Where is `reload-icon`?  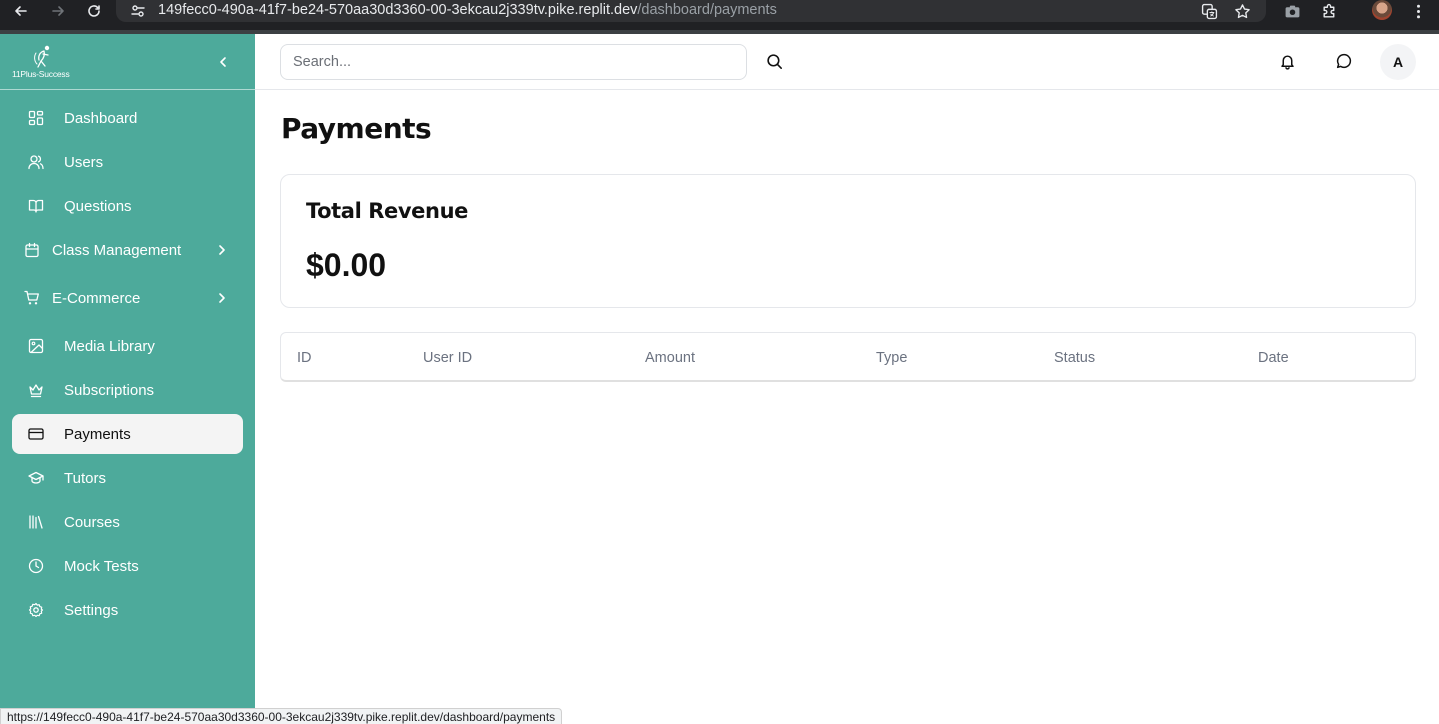
reload-icon is located at coordinates (94, 11).